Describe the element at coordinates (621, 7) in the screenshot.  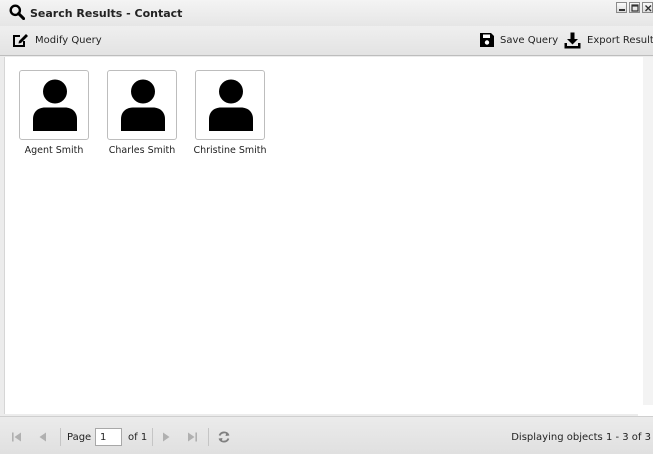
I see `minimize-icon` at that location.